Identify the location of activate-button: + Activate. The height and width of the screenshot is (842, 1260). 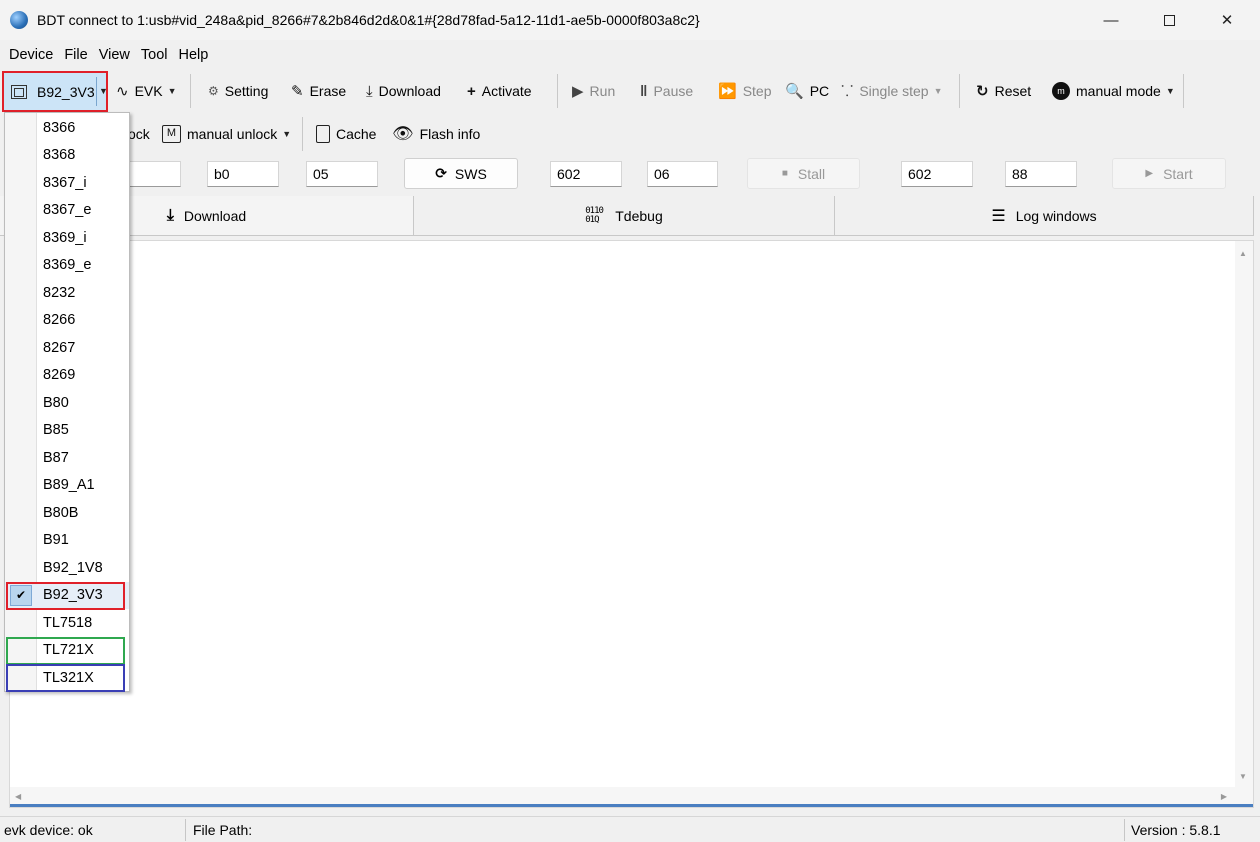
(499, 91).